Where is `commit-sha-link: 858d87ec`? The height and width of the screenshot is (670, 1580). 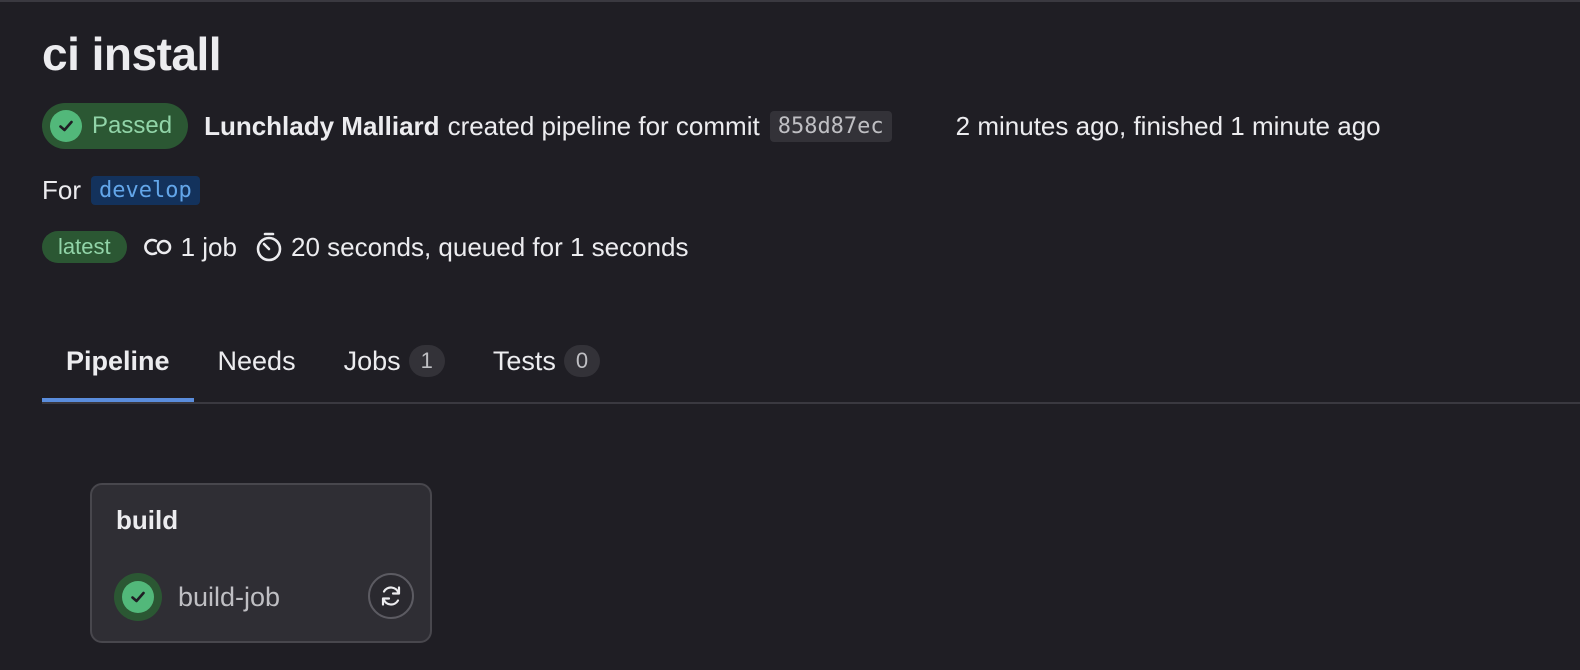
commit-sha-link: 858d87ec is located at coordinates (830, 126).